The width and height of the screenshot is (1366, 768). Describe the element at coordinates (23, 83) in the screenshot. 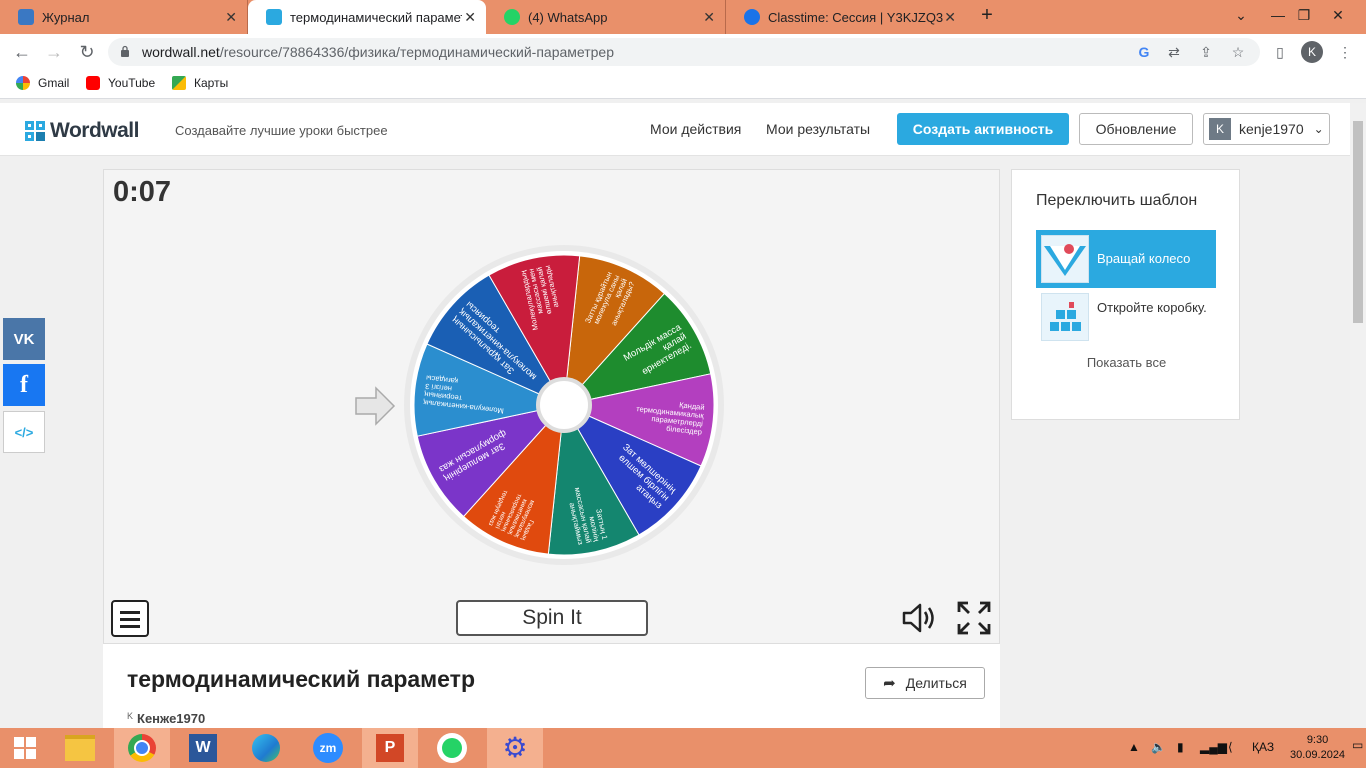

I see `google-icon` at that location.